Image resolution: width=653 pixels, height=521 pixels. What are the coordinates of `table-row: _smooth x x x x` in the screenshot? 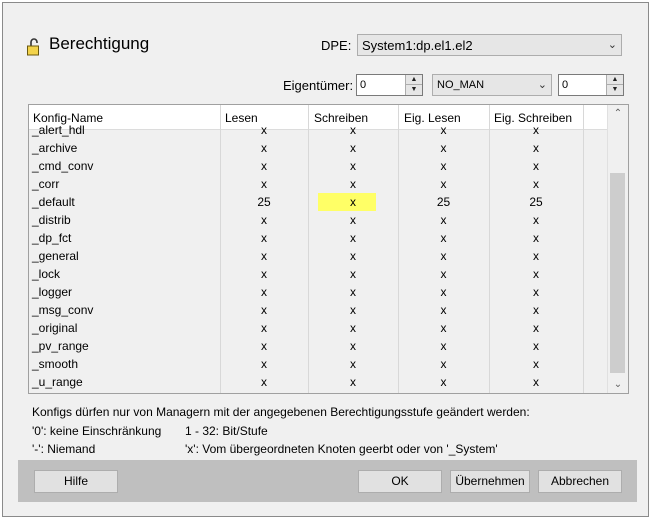 It's located at (319, 364).